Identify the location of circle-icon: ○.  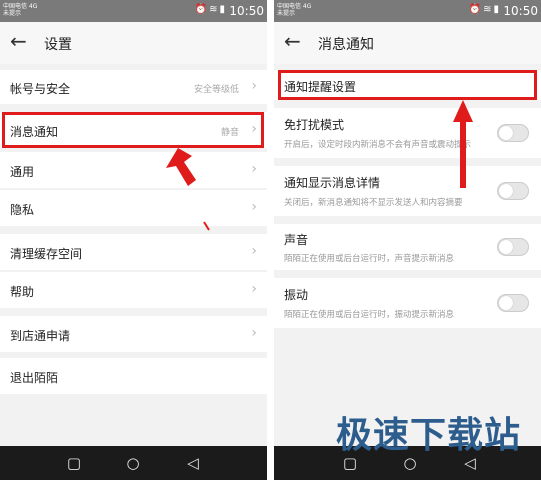
(133, 463).